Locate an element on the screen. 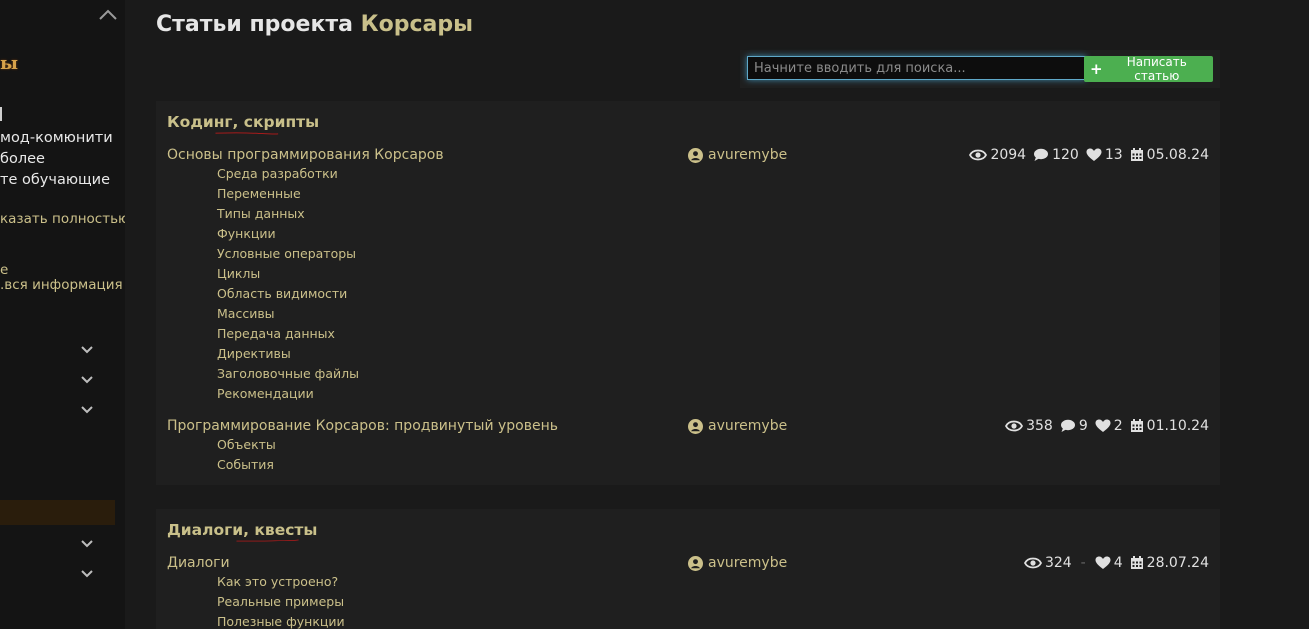 Image resolution: width=1309 pixels, height=629 pixels. page-title-accent: Корсары is located at coordinates (417, 24).